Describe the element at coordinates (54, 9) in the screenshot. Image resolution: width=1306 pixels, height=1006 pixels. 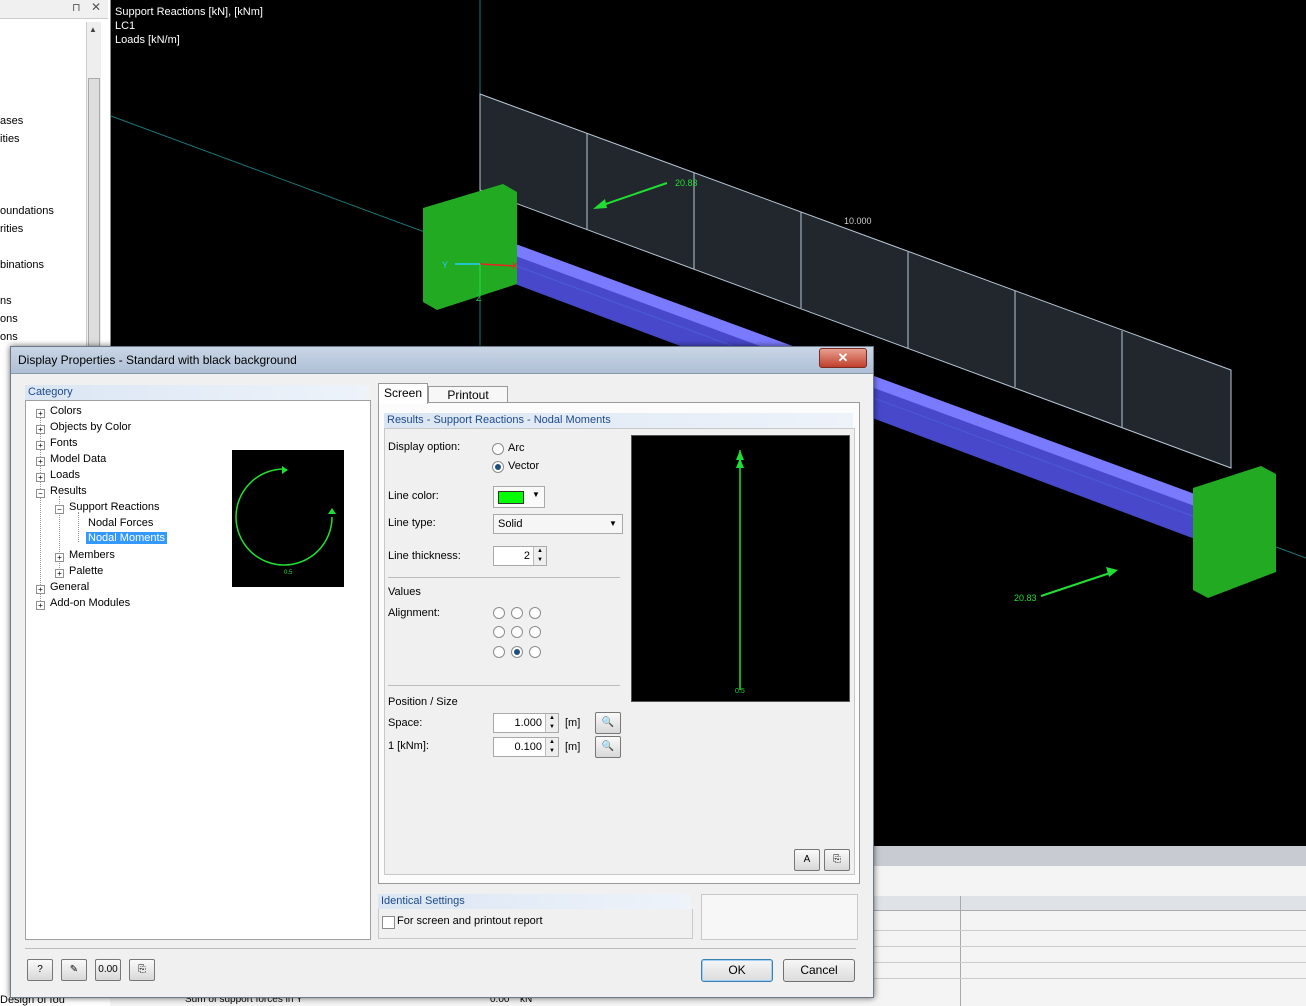
I see `navigator-header: ⊓ ✕` at that location.